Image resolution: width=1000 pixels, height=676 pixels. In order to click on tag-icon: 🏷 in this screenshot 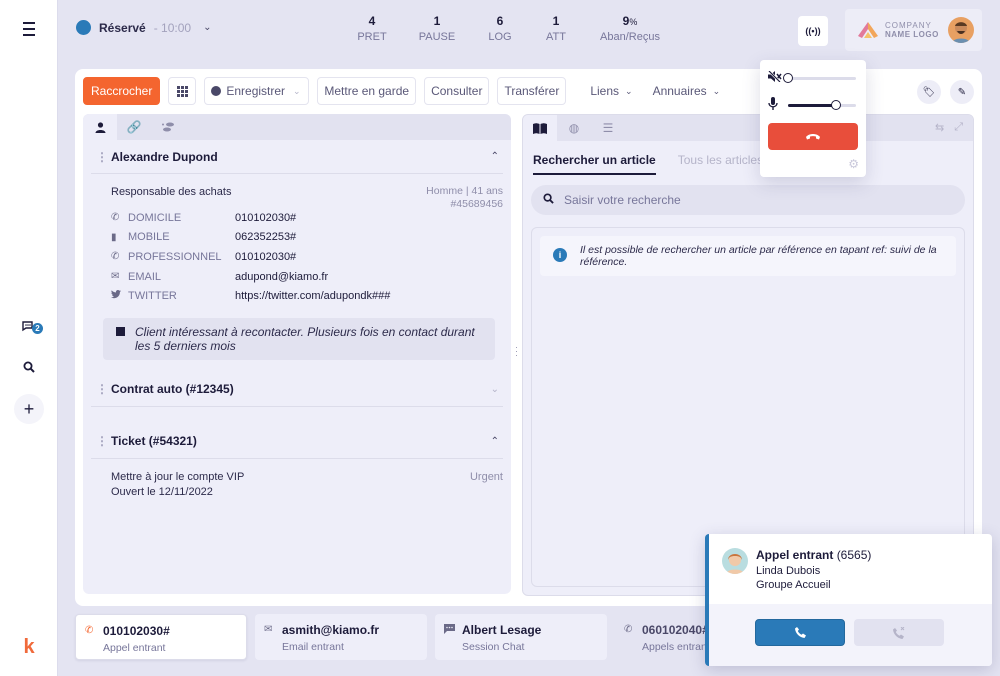, I will do `click(929, 92)`.